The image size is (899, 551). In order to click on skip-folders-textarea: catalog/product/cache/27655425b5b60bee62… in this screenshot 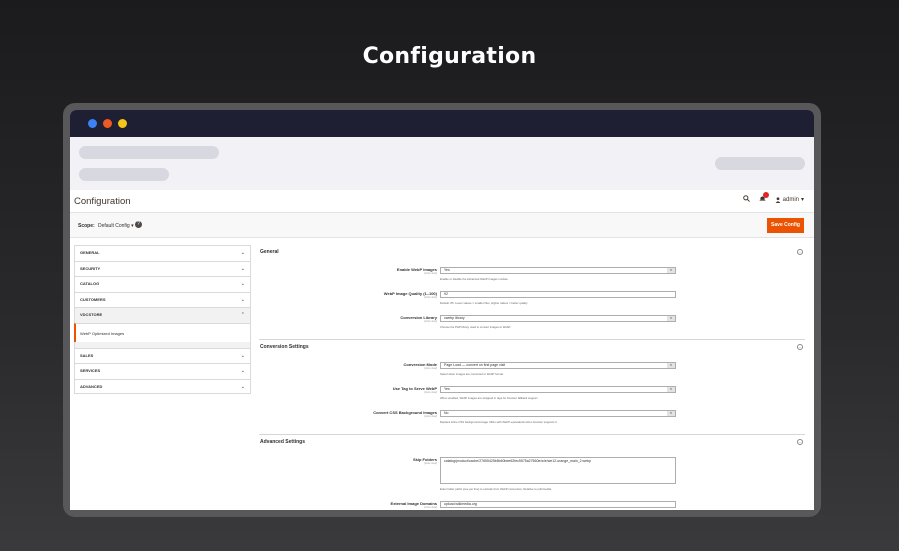, I will do `click(558, 470)`.